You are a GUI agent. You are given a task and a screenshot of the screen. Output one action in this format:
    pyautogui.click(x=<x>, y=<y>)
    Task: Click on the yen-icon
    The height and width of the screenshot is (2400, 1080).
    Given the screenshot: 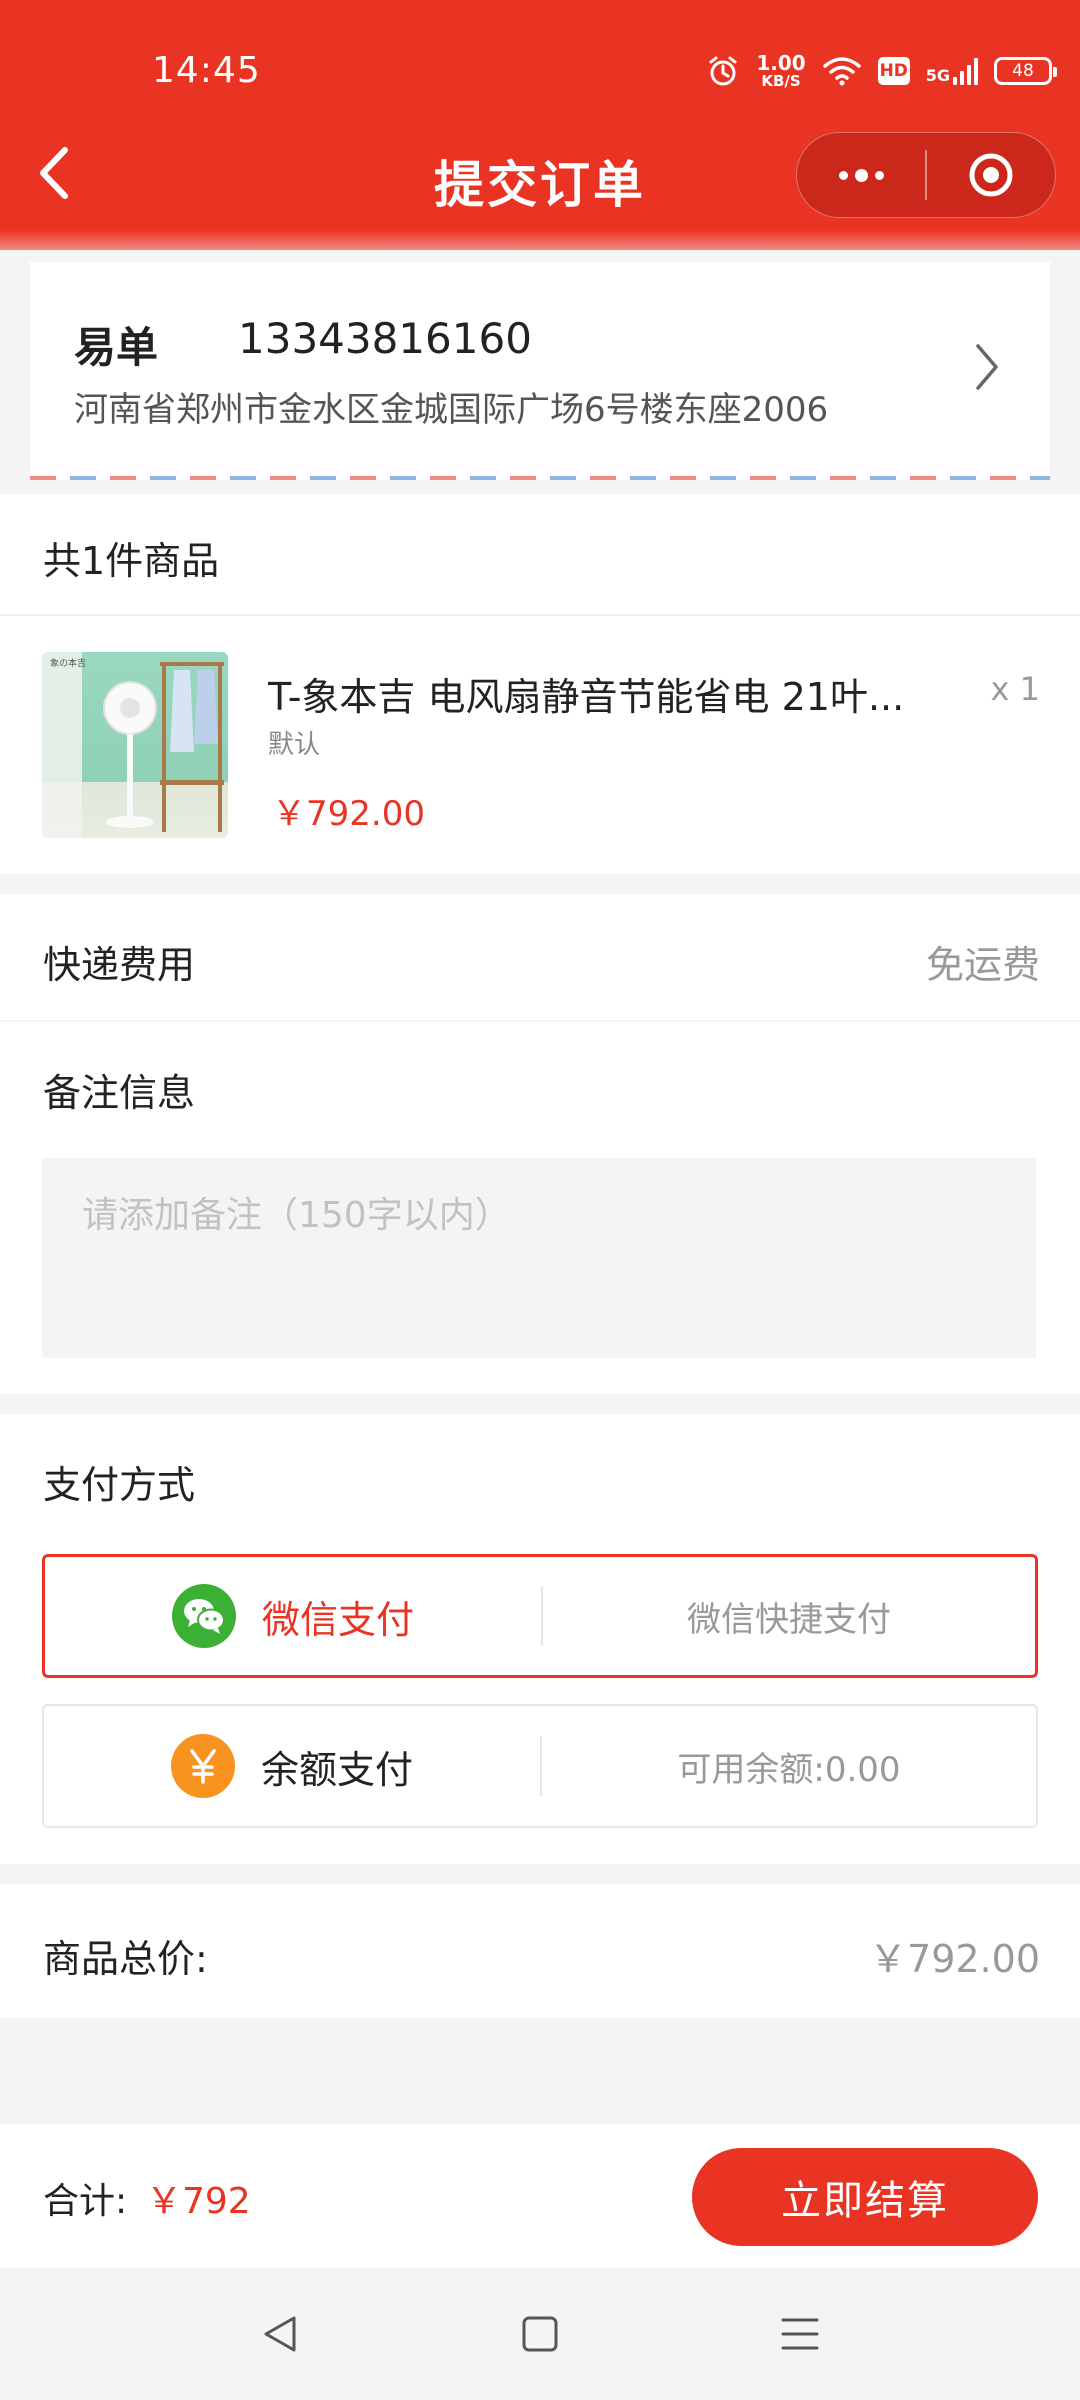 What is the action you would take?
    pyautogui.click(x=202, y=1766)
    